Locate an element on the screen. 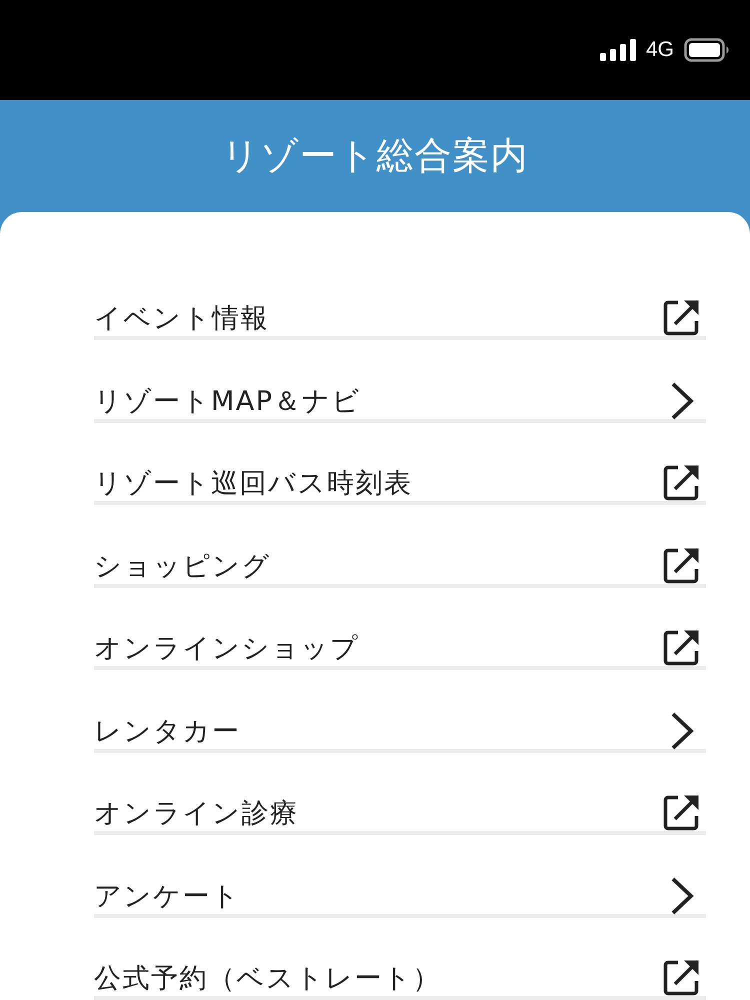  network-label: 4G is located at coordinates (660, 50).